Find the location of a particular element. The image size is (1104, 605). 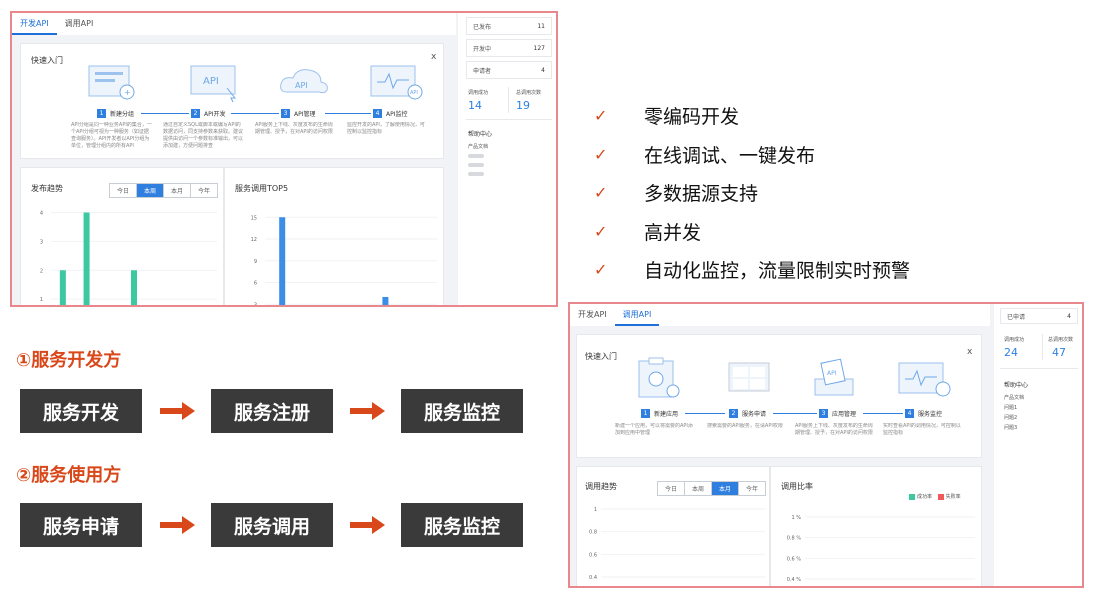

feature-text: 零编码开发 is located at coordinates (692, 117).